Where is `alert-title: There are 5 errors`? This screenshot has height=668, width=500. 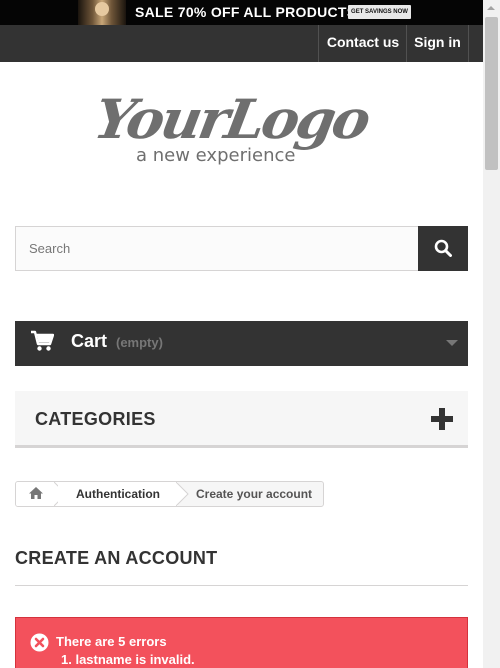 alert-title: There are 5 errors is located at coordinates (111, 641).